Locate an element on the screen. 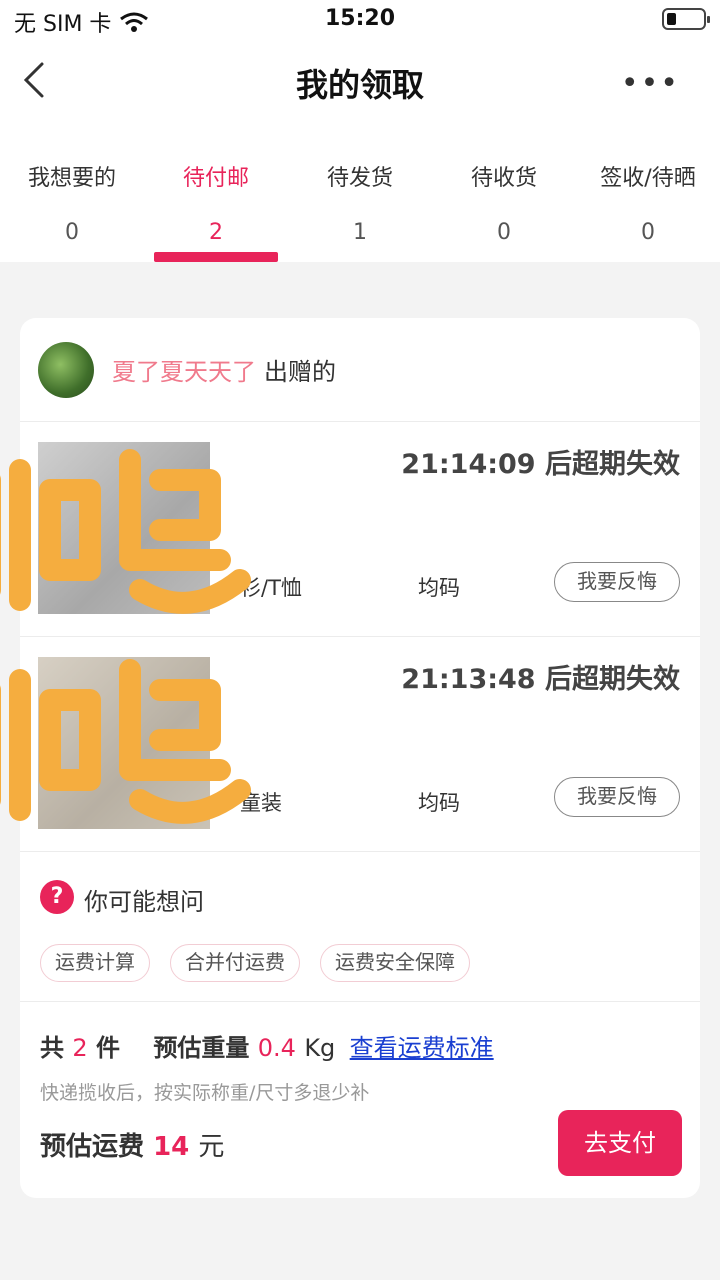 Image resolution: width=720 pixels, height=1280 pixels. total-count: 2 is located at coordinates (80, 1048).